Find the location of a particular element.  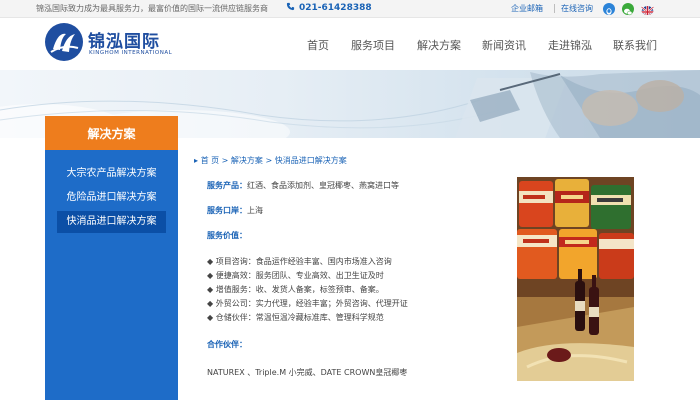

list-item: ◆ 仓储伙伴：常温恒温冷藏标准库、管理科学规范 is located at coordinates (295, 317).